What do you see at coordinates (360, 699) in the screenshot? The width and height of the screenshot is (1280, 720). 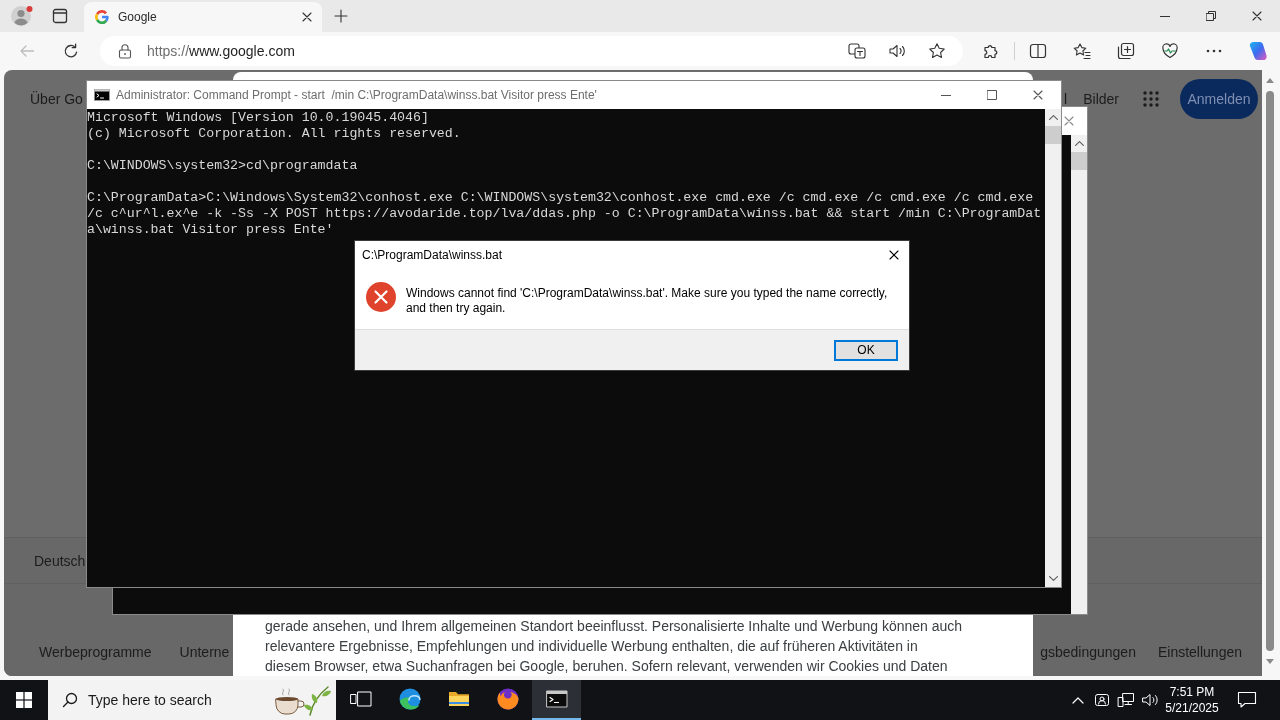 I see `task-view-icon` at bounding box center [360, 699].